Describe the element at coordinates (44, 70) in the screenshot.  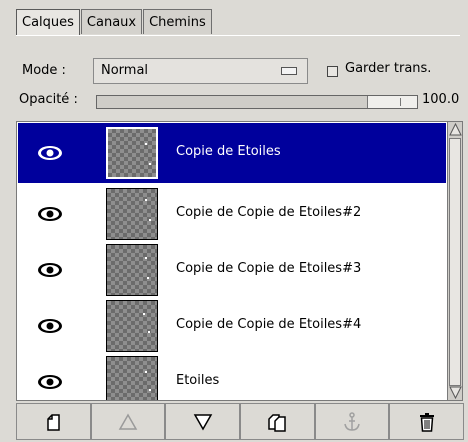
I see `mode-label: Mode :` at that location.